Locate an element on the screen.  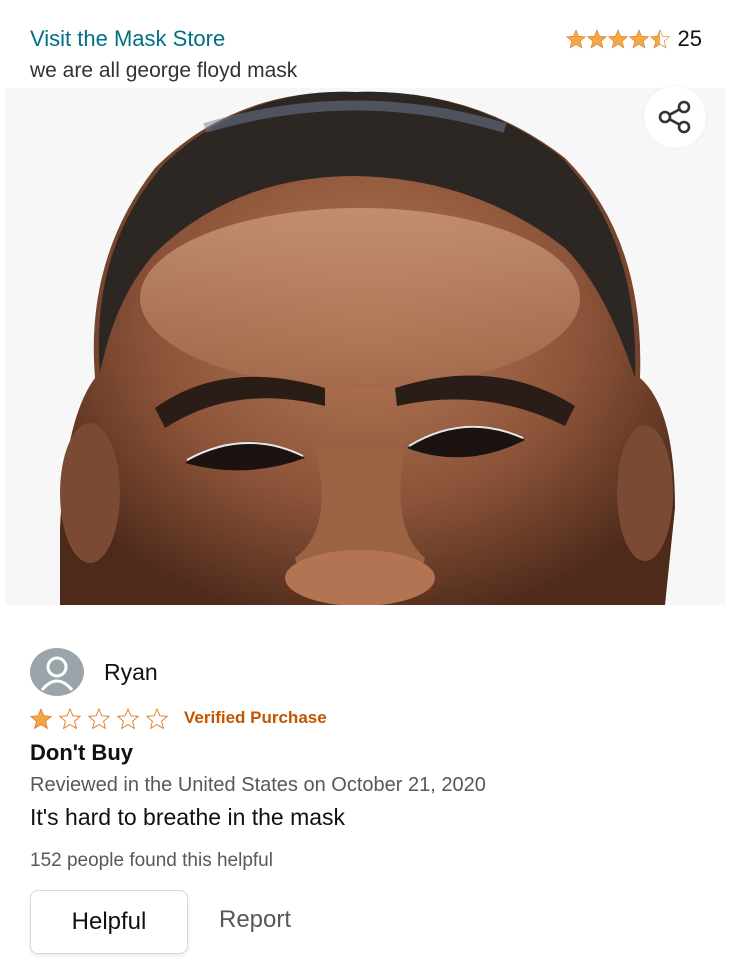
product-rating: 25 is located at coordinates (633, 39).